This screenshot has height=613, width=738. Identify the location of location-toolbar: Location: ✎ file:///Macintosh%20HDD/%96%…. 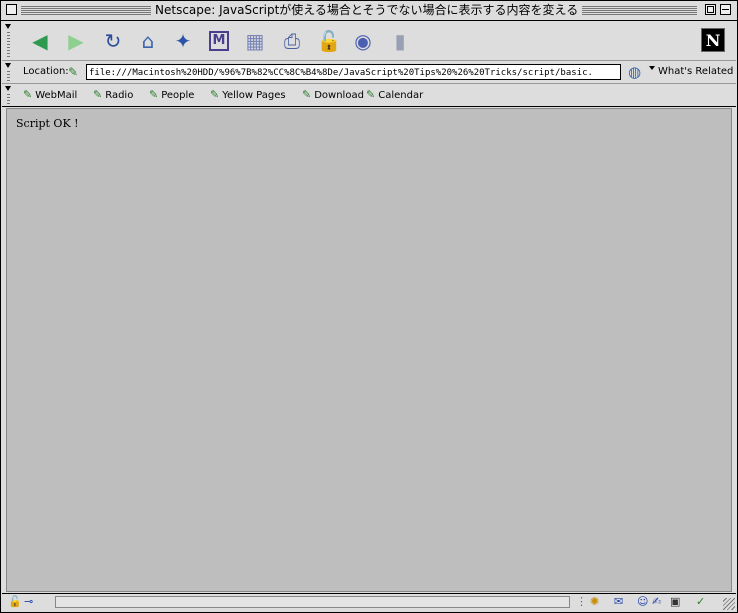
(369, 72).